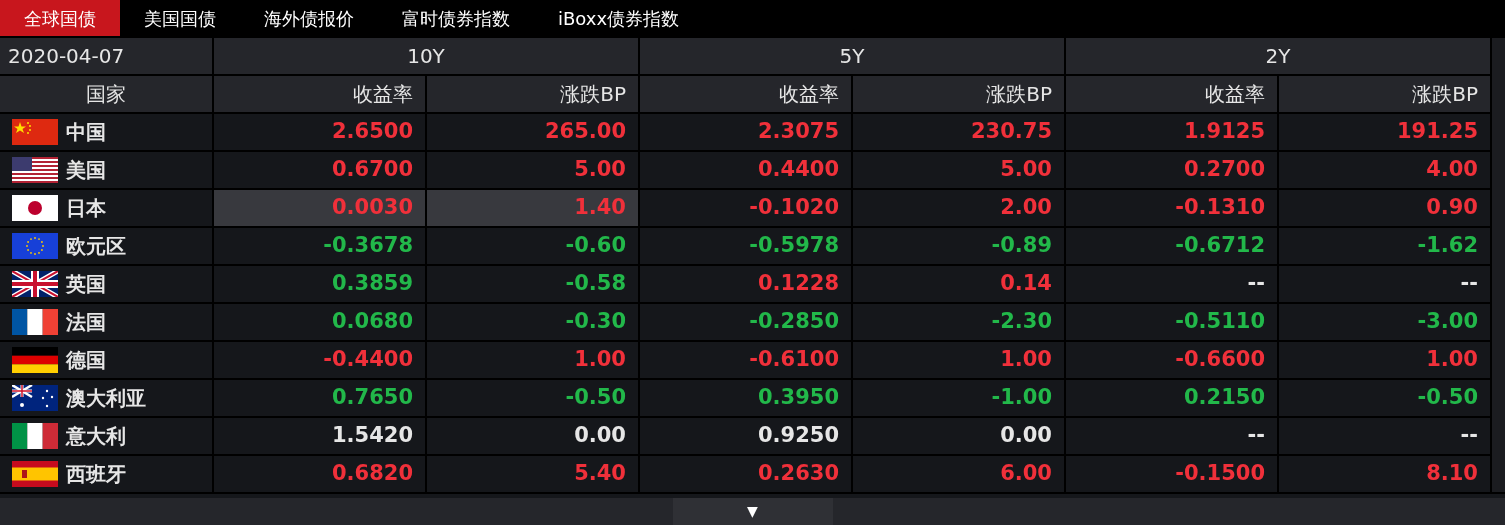  What do you see at coordinates (852, 56) in the screenshot?
I see `column-group-header: 5Y` at bounding box center [852, 56].